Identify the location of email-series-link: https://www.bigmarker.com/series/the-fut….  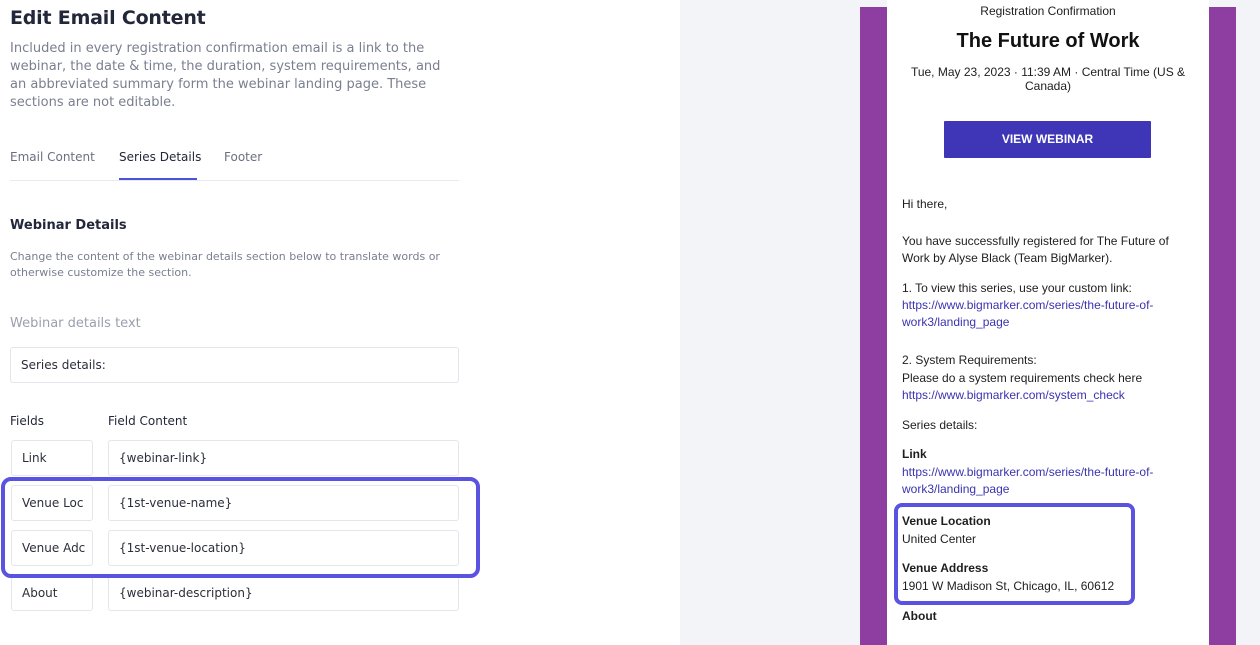
(1047, 481).